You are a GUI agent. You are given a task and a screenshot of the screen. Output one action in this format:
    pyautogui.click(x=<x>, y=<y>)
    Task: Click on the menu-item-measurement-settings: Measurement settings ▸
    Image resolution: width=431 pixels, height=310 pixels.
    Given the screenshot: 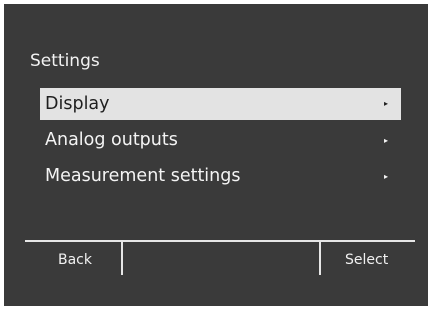 What is the action you would take?
    pyautogui.click(x=220, y=176)
    